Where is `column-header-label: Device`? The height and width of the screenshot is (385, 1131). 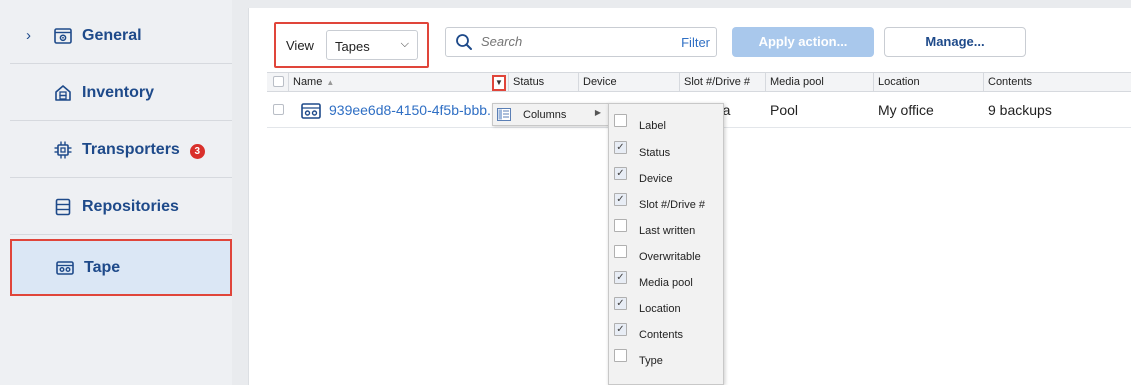
column-header-label: Device is located at coordinates (600, 82).